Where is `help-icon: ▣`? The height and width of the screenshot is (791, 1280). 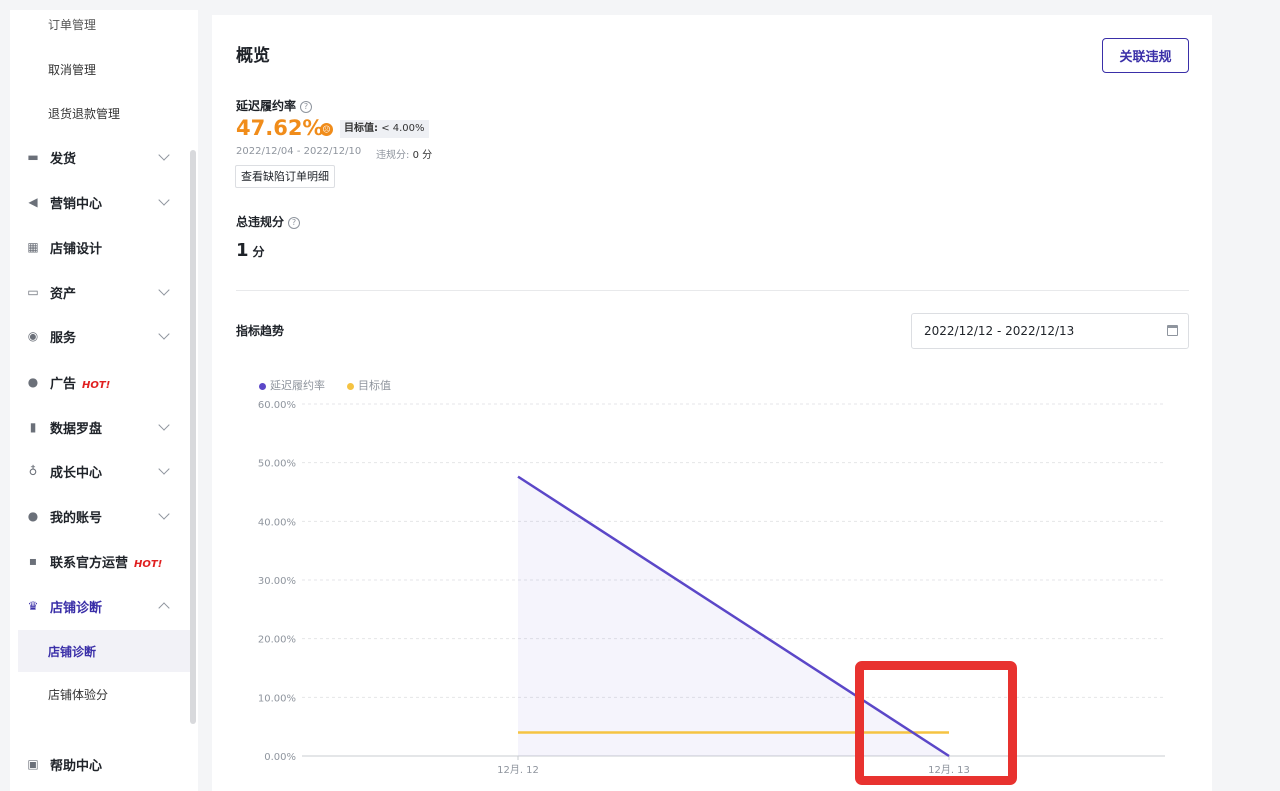 help-icon: ▣ is located at coordinates (33, 764).